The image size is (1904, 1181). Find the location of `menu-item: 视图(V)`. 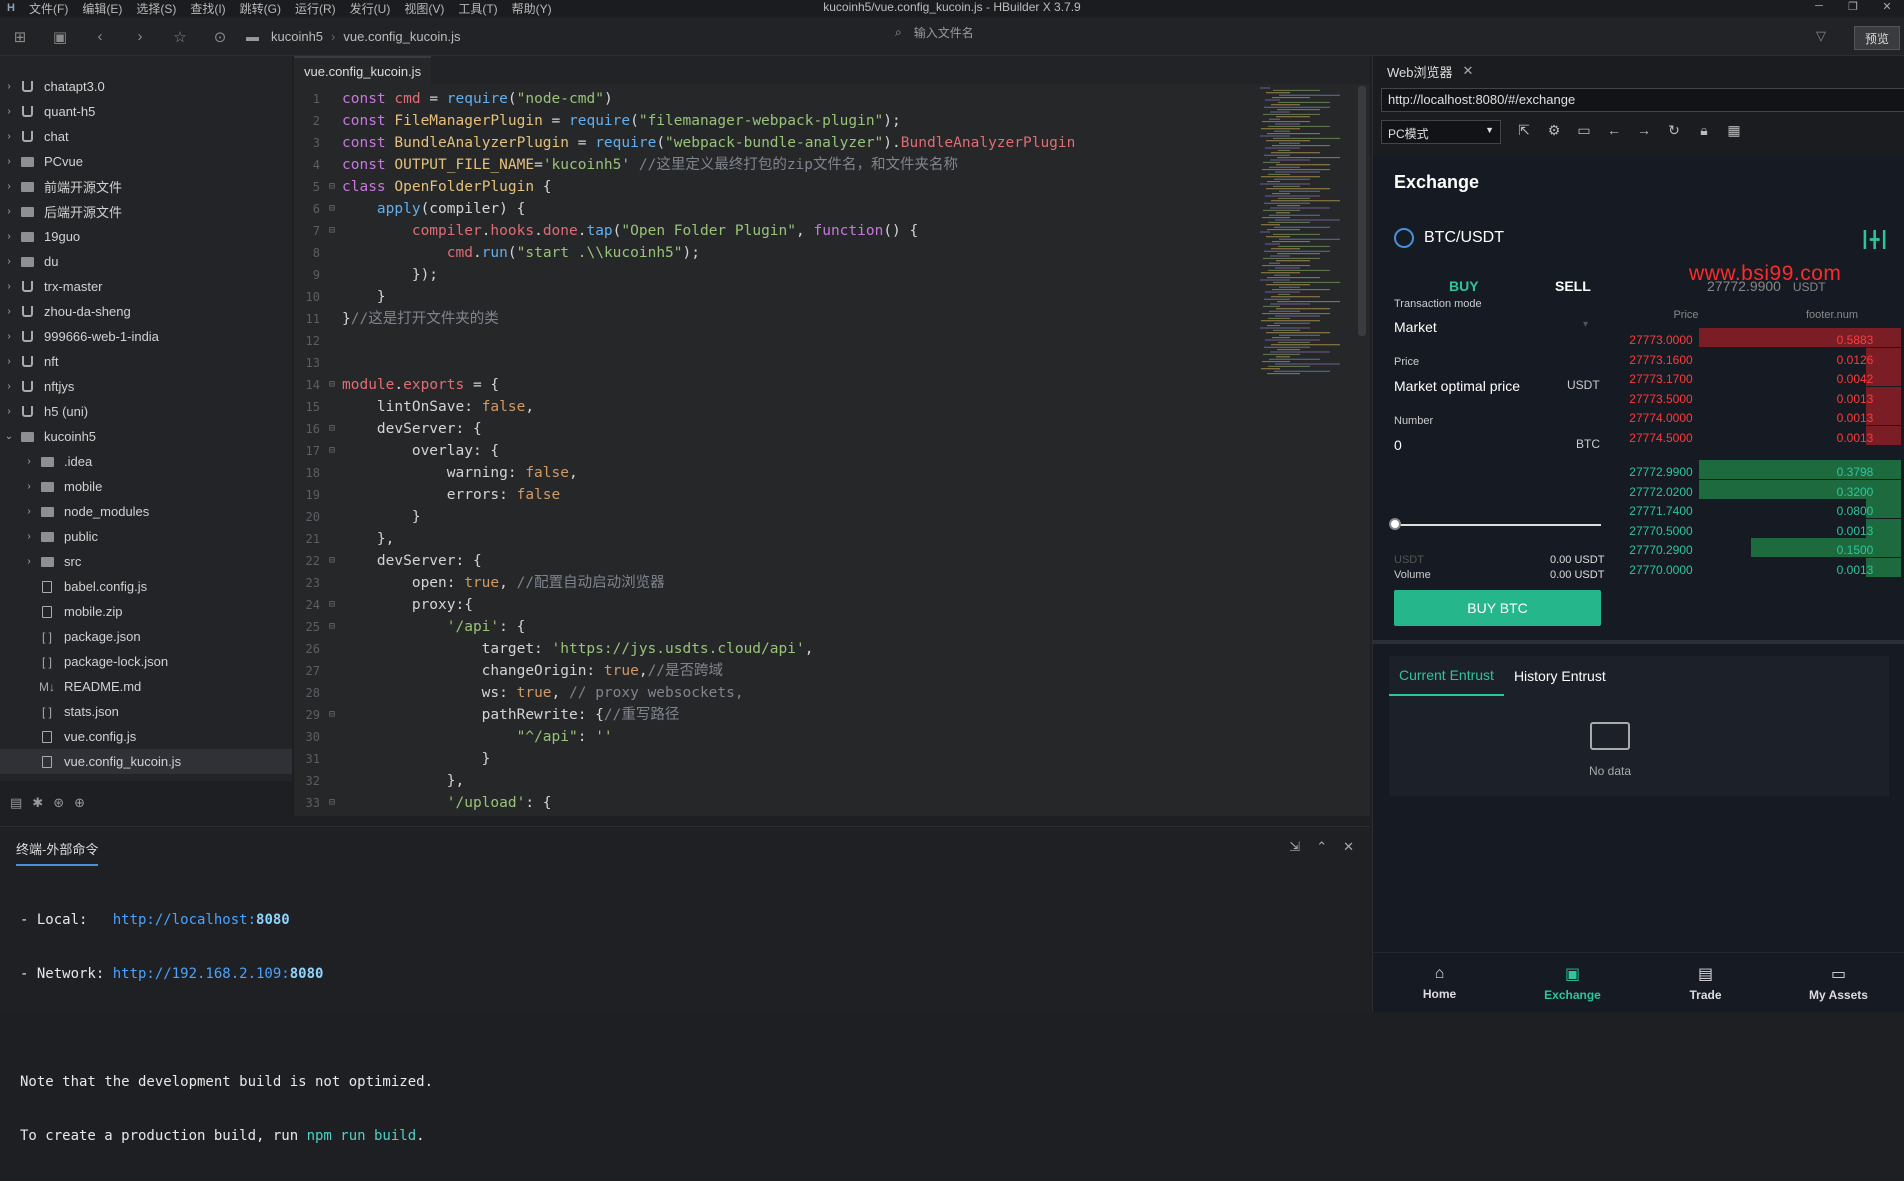

menu-item: 视图(V) is located at coordinates (424, 8).